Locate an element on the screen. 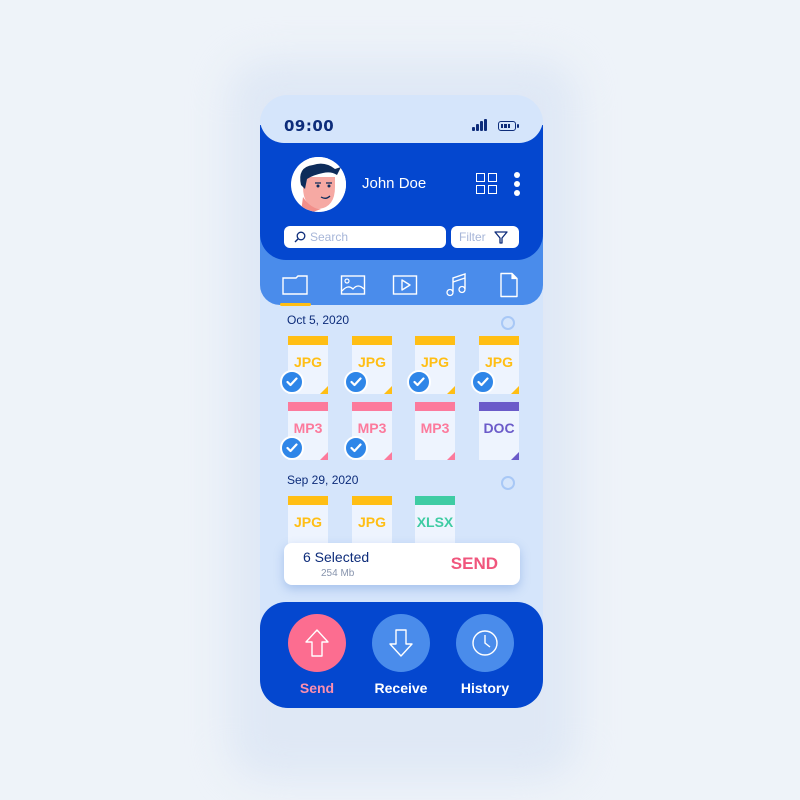 This screenshot has width=800, height=800. tab-folders is located at coordinates (295, 285).